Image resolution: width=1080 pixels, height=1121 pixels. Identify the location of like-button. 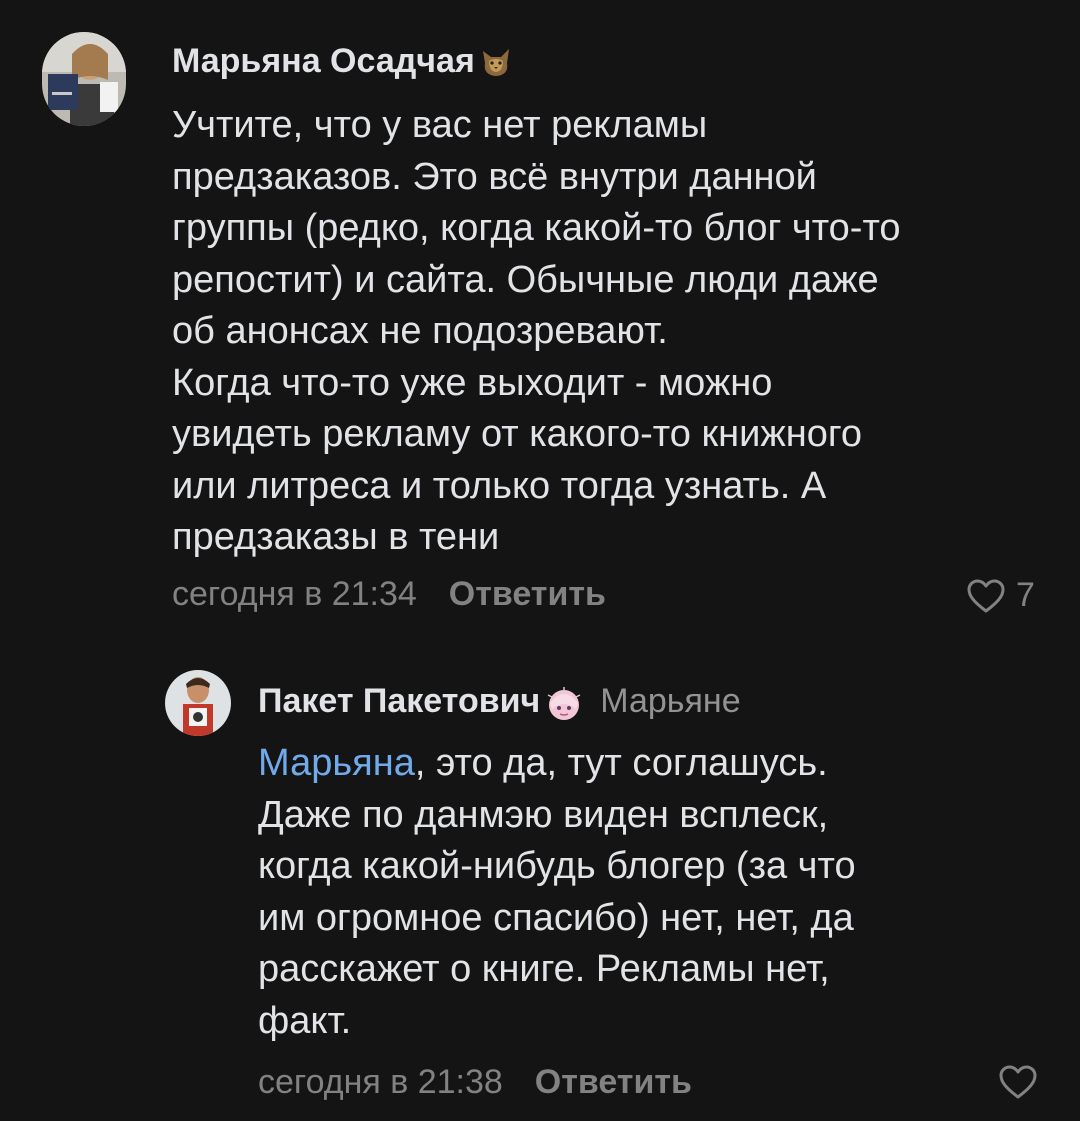
(1018, 1082).